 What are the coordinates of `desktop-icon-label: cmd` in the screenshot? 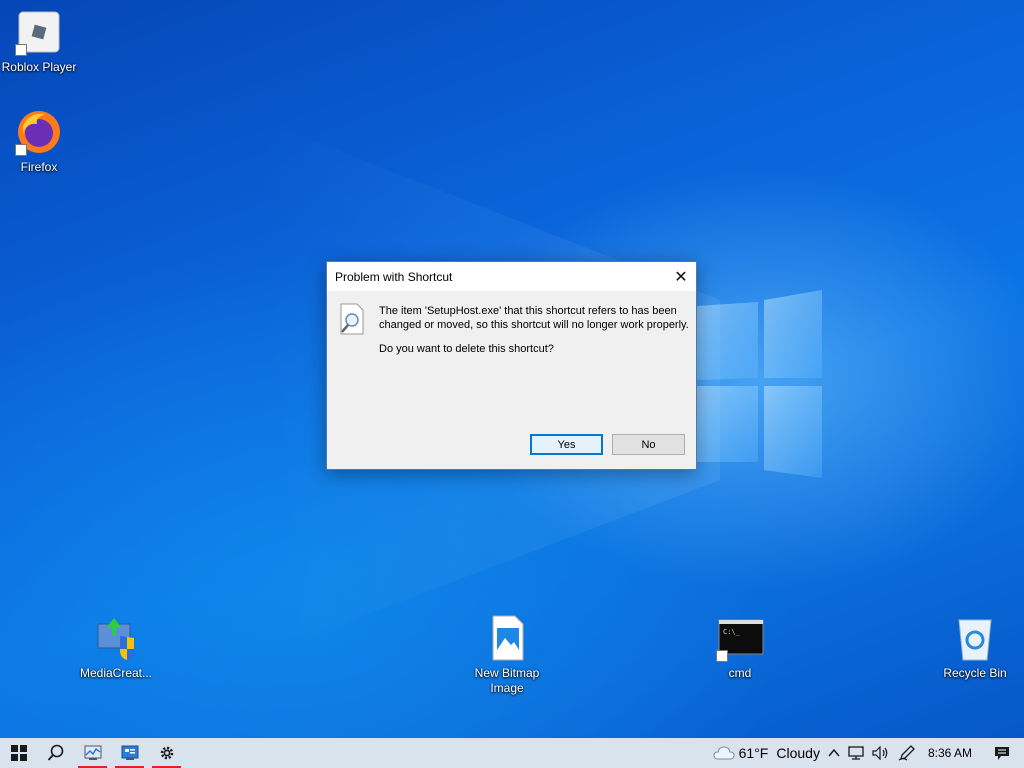 It's located at (740, 673).